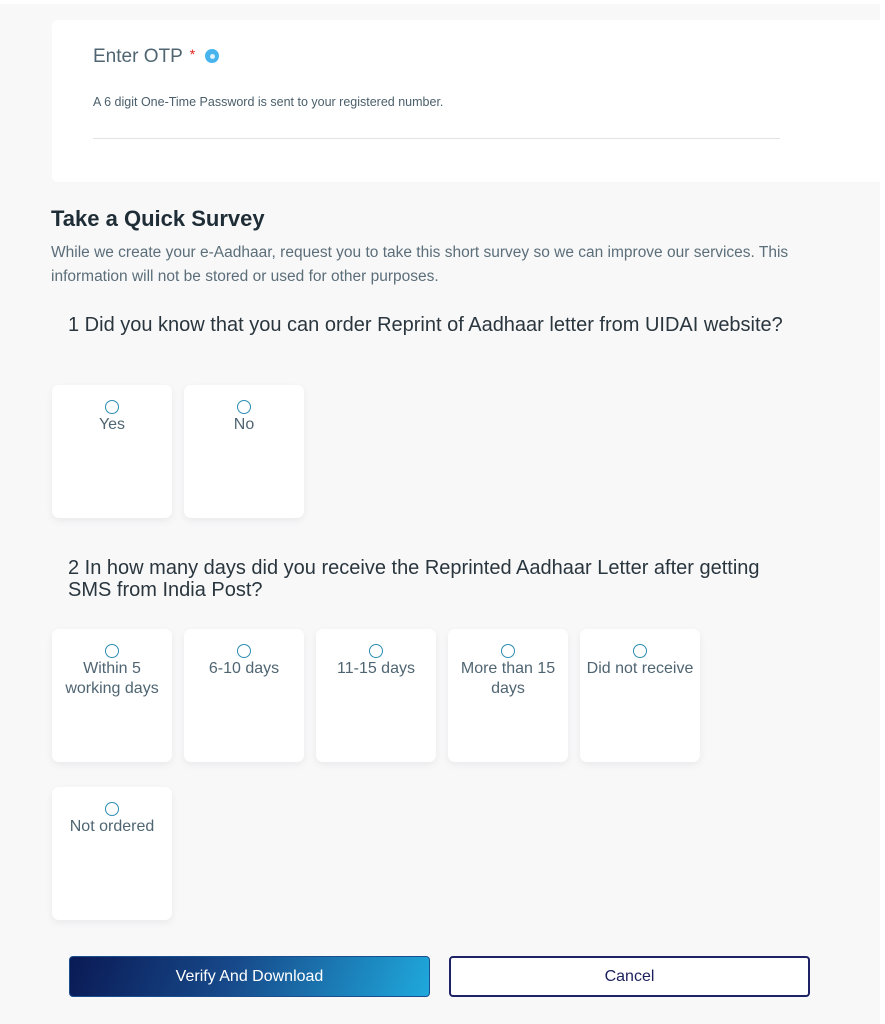 The image size is (885, 1024). Describe the element at coordinates (508, 678) in the screenshot. I see `option-label: More than 15 days` at that location.